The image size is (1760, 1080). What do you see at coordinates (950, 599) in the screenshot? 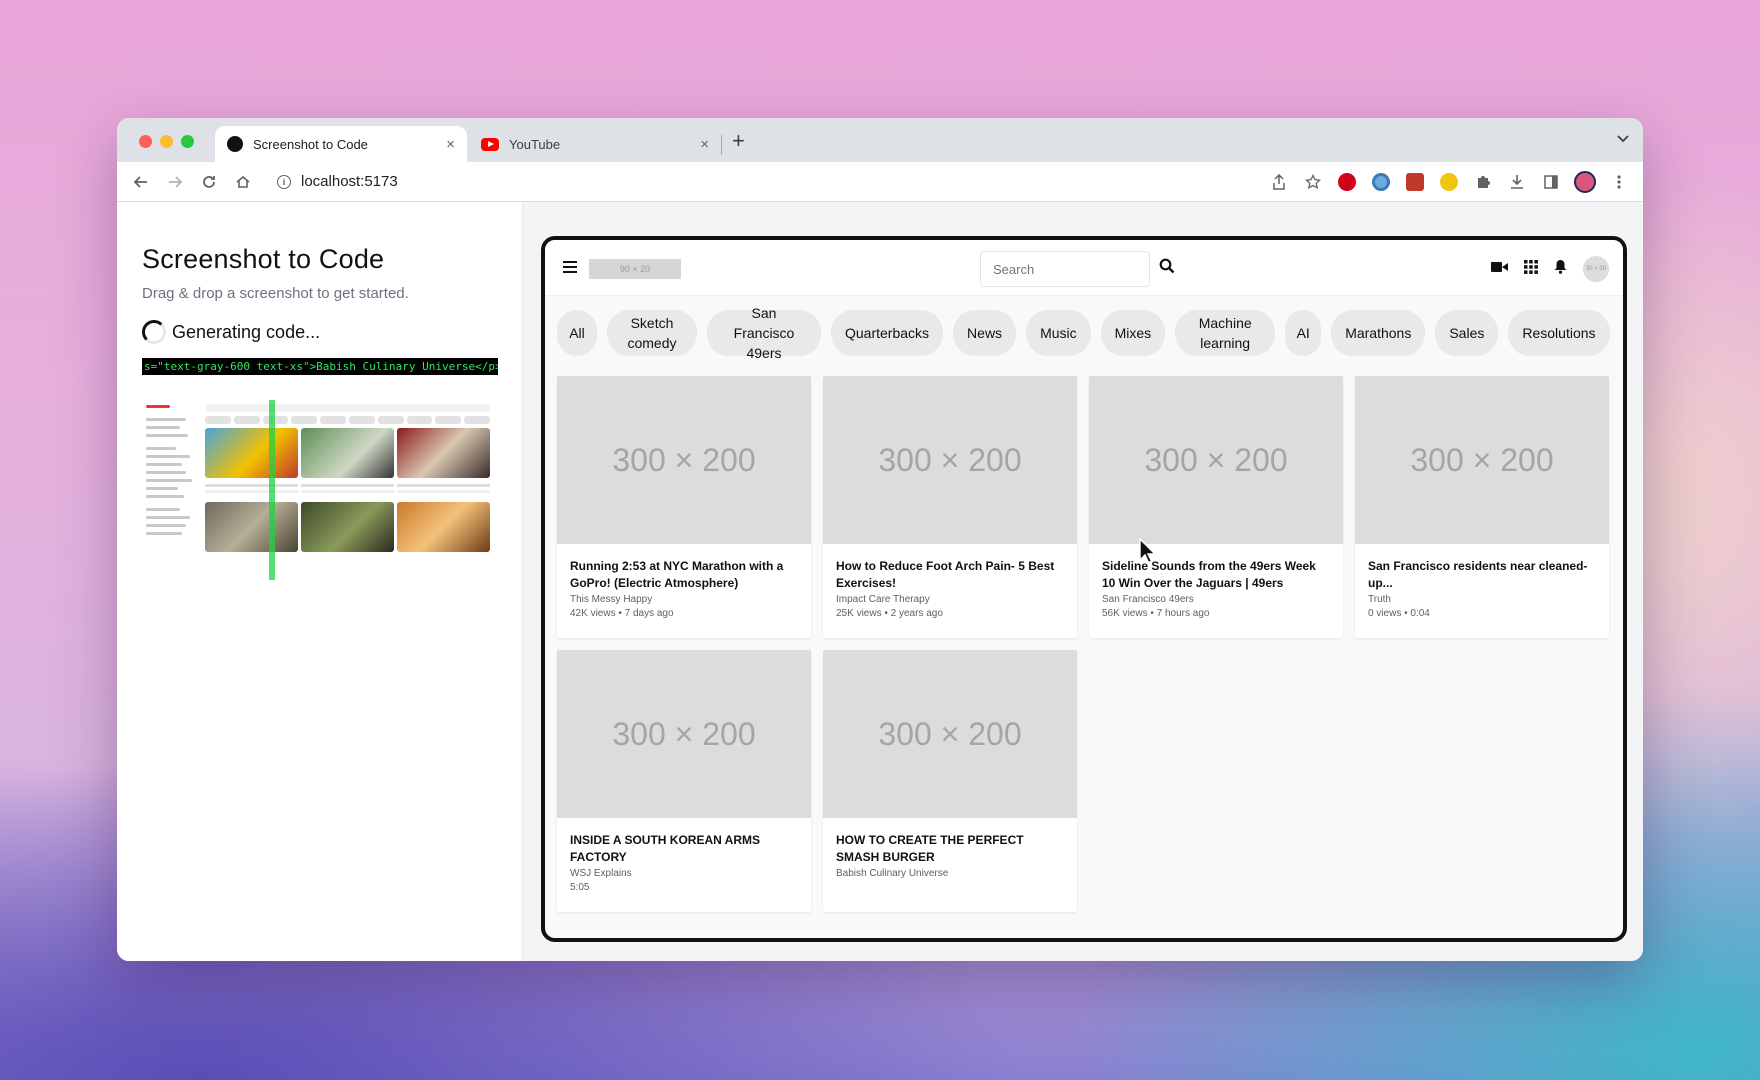
I see `channel-name: Impact Care Therapy` at bounding box center [950, 599].